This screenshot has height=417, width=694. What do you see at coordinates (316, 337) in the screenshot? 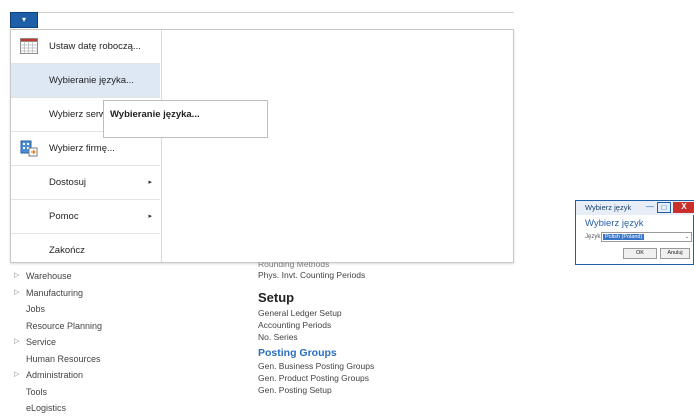
I see `link-no-series: No. Series` at bounding box center [316, 337].